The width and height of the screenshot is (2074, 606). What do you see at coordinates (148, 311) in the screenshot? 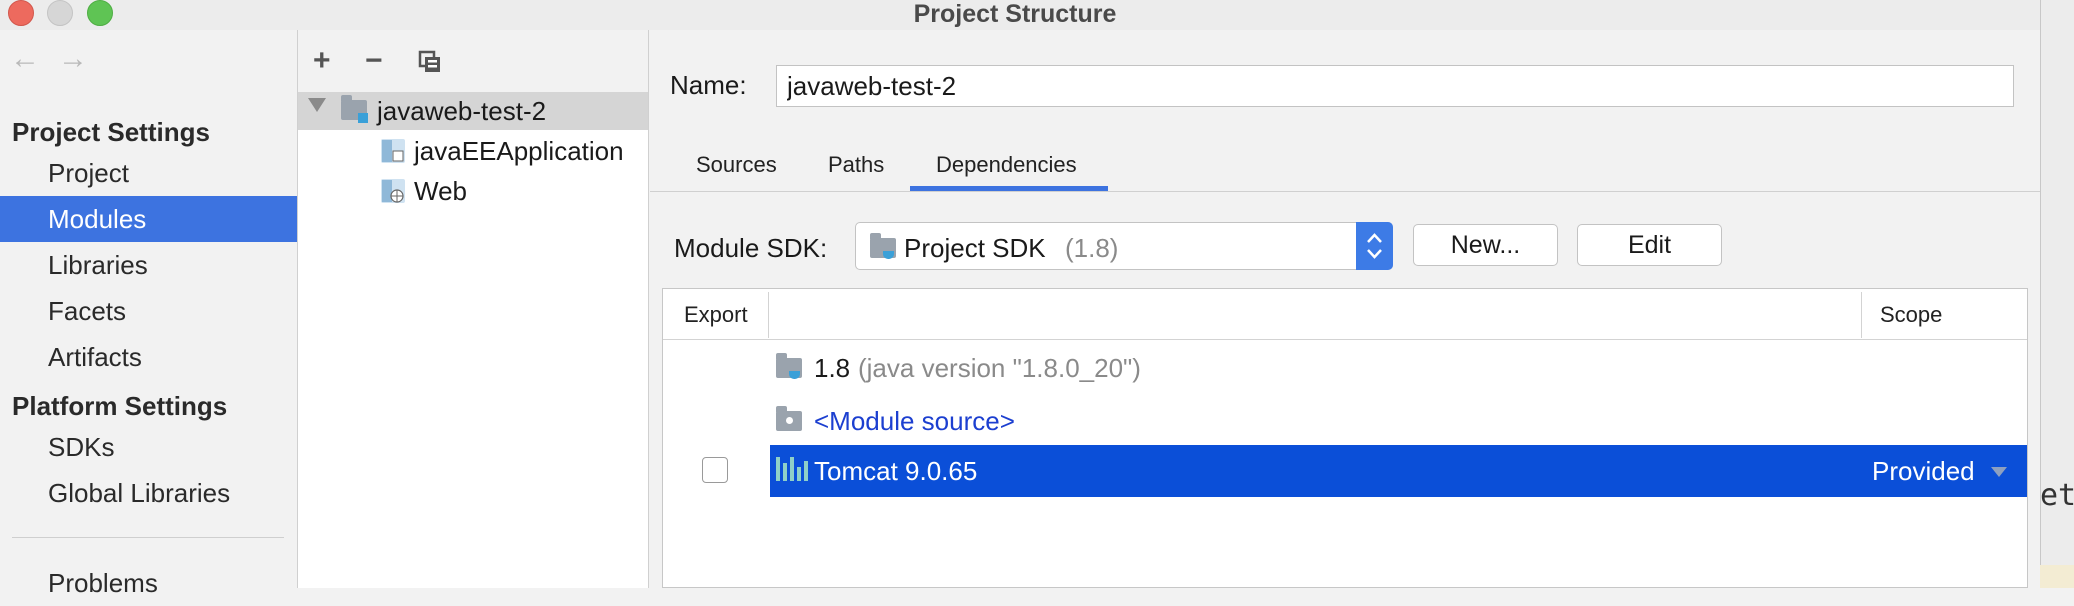
I see `sidebar-item-facets: Facets` at bounding box center [148, 311].